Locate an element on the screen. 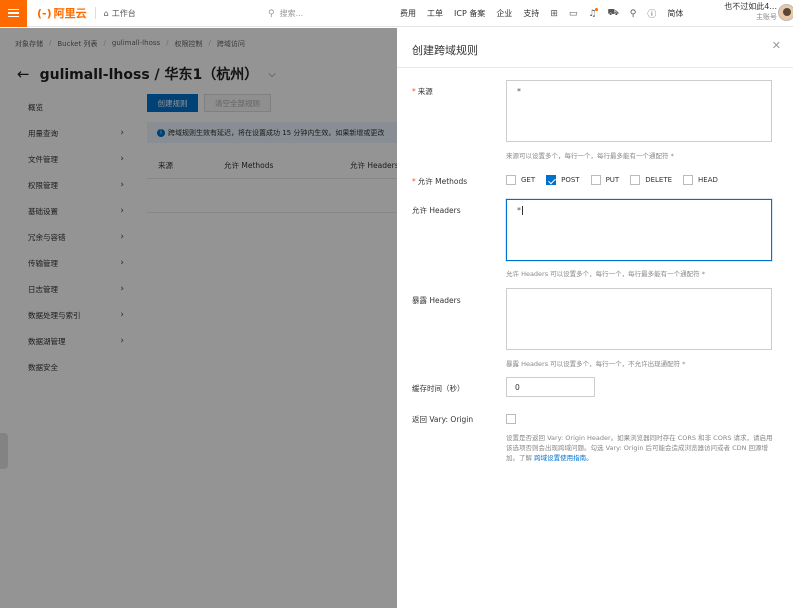 Image resolution: width=793 pixels, height=608 pixels. method-post-checkbox: POST is located at coordinates (563, 180).